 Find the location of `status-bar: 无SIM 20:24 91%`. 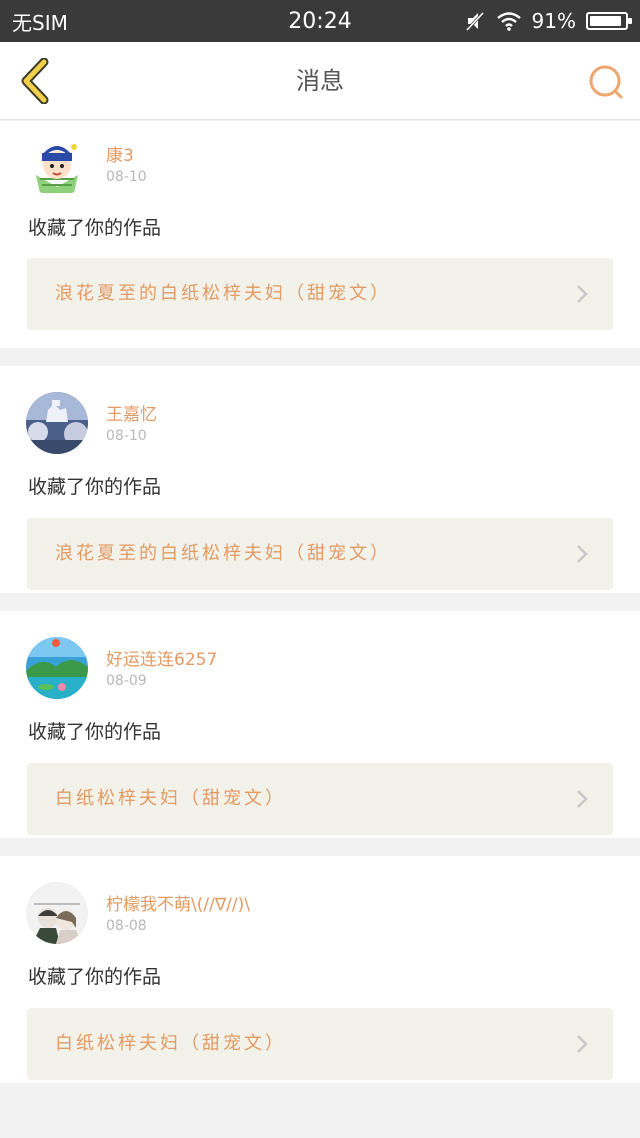

status-bar: 无SIM 20:24 91% is located at coordinates (320, 21).